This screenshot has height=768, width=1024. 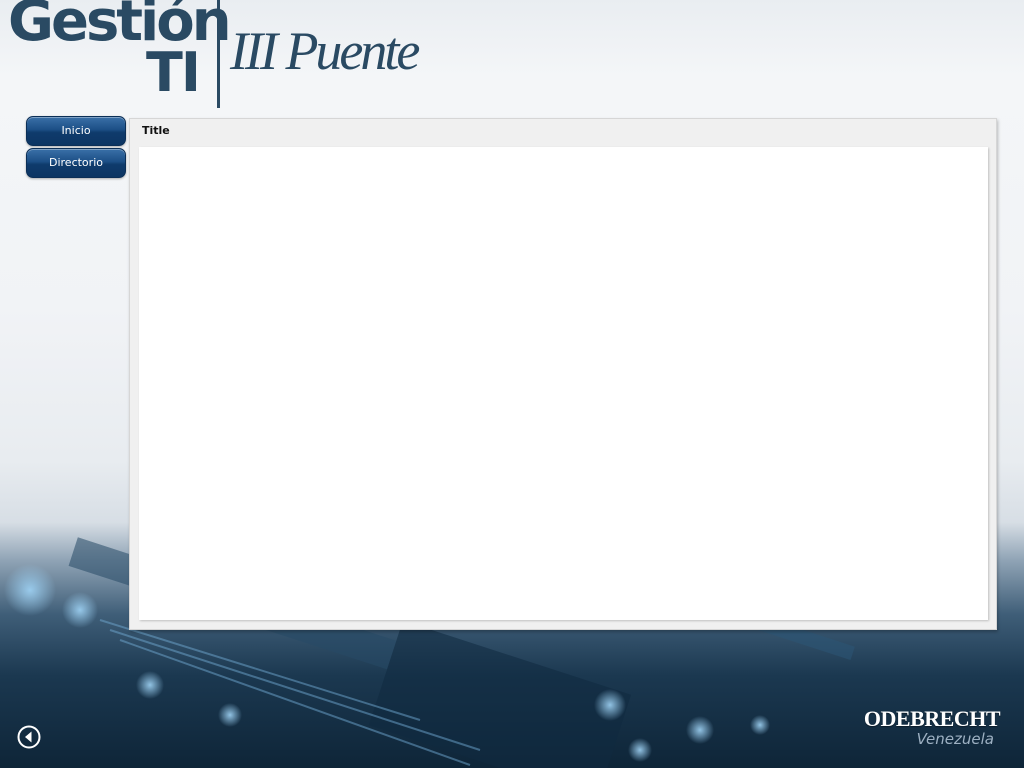 What do you see at coordinates (156, 130) in the screenshot?
I see `panel-title: Title` at bounding box center [156, 130].